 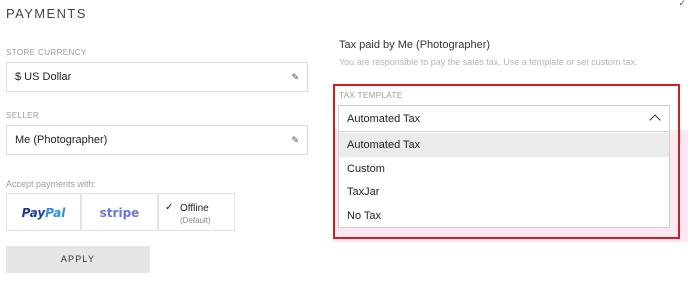 What do you see at coordinates (43, 77) in the screenshot?
I see `store-currency-value: $ US Dollar` at bounding box center [43, 77].